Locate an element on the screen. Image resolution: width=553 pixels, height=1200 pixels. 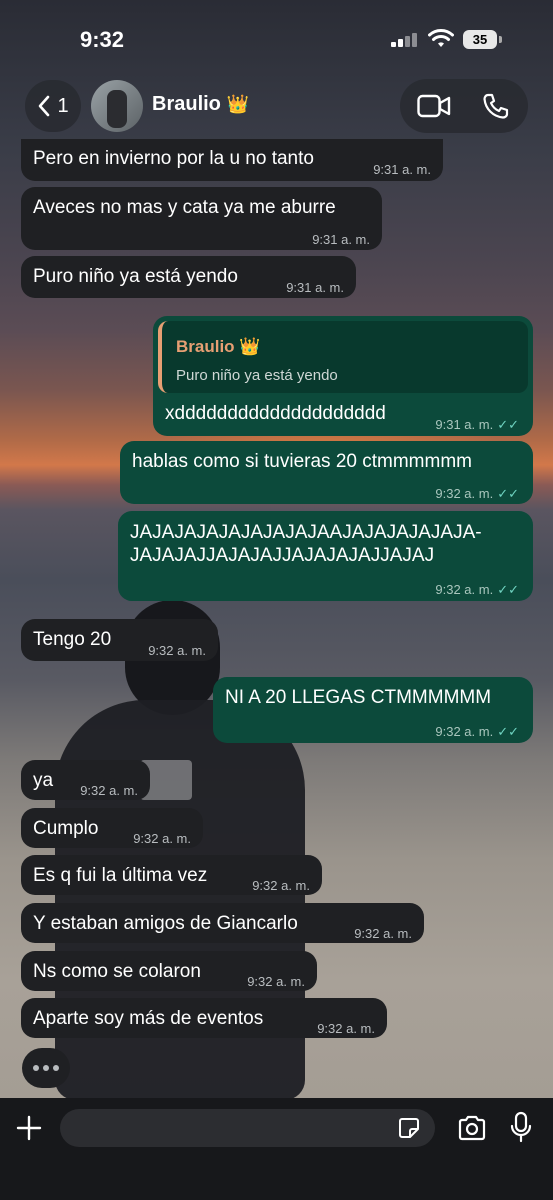
message-input-bar is located at coordinates (276, 1149).